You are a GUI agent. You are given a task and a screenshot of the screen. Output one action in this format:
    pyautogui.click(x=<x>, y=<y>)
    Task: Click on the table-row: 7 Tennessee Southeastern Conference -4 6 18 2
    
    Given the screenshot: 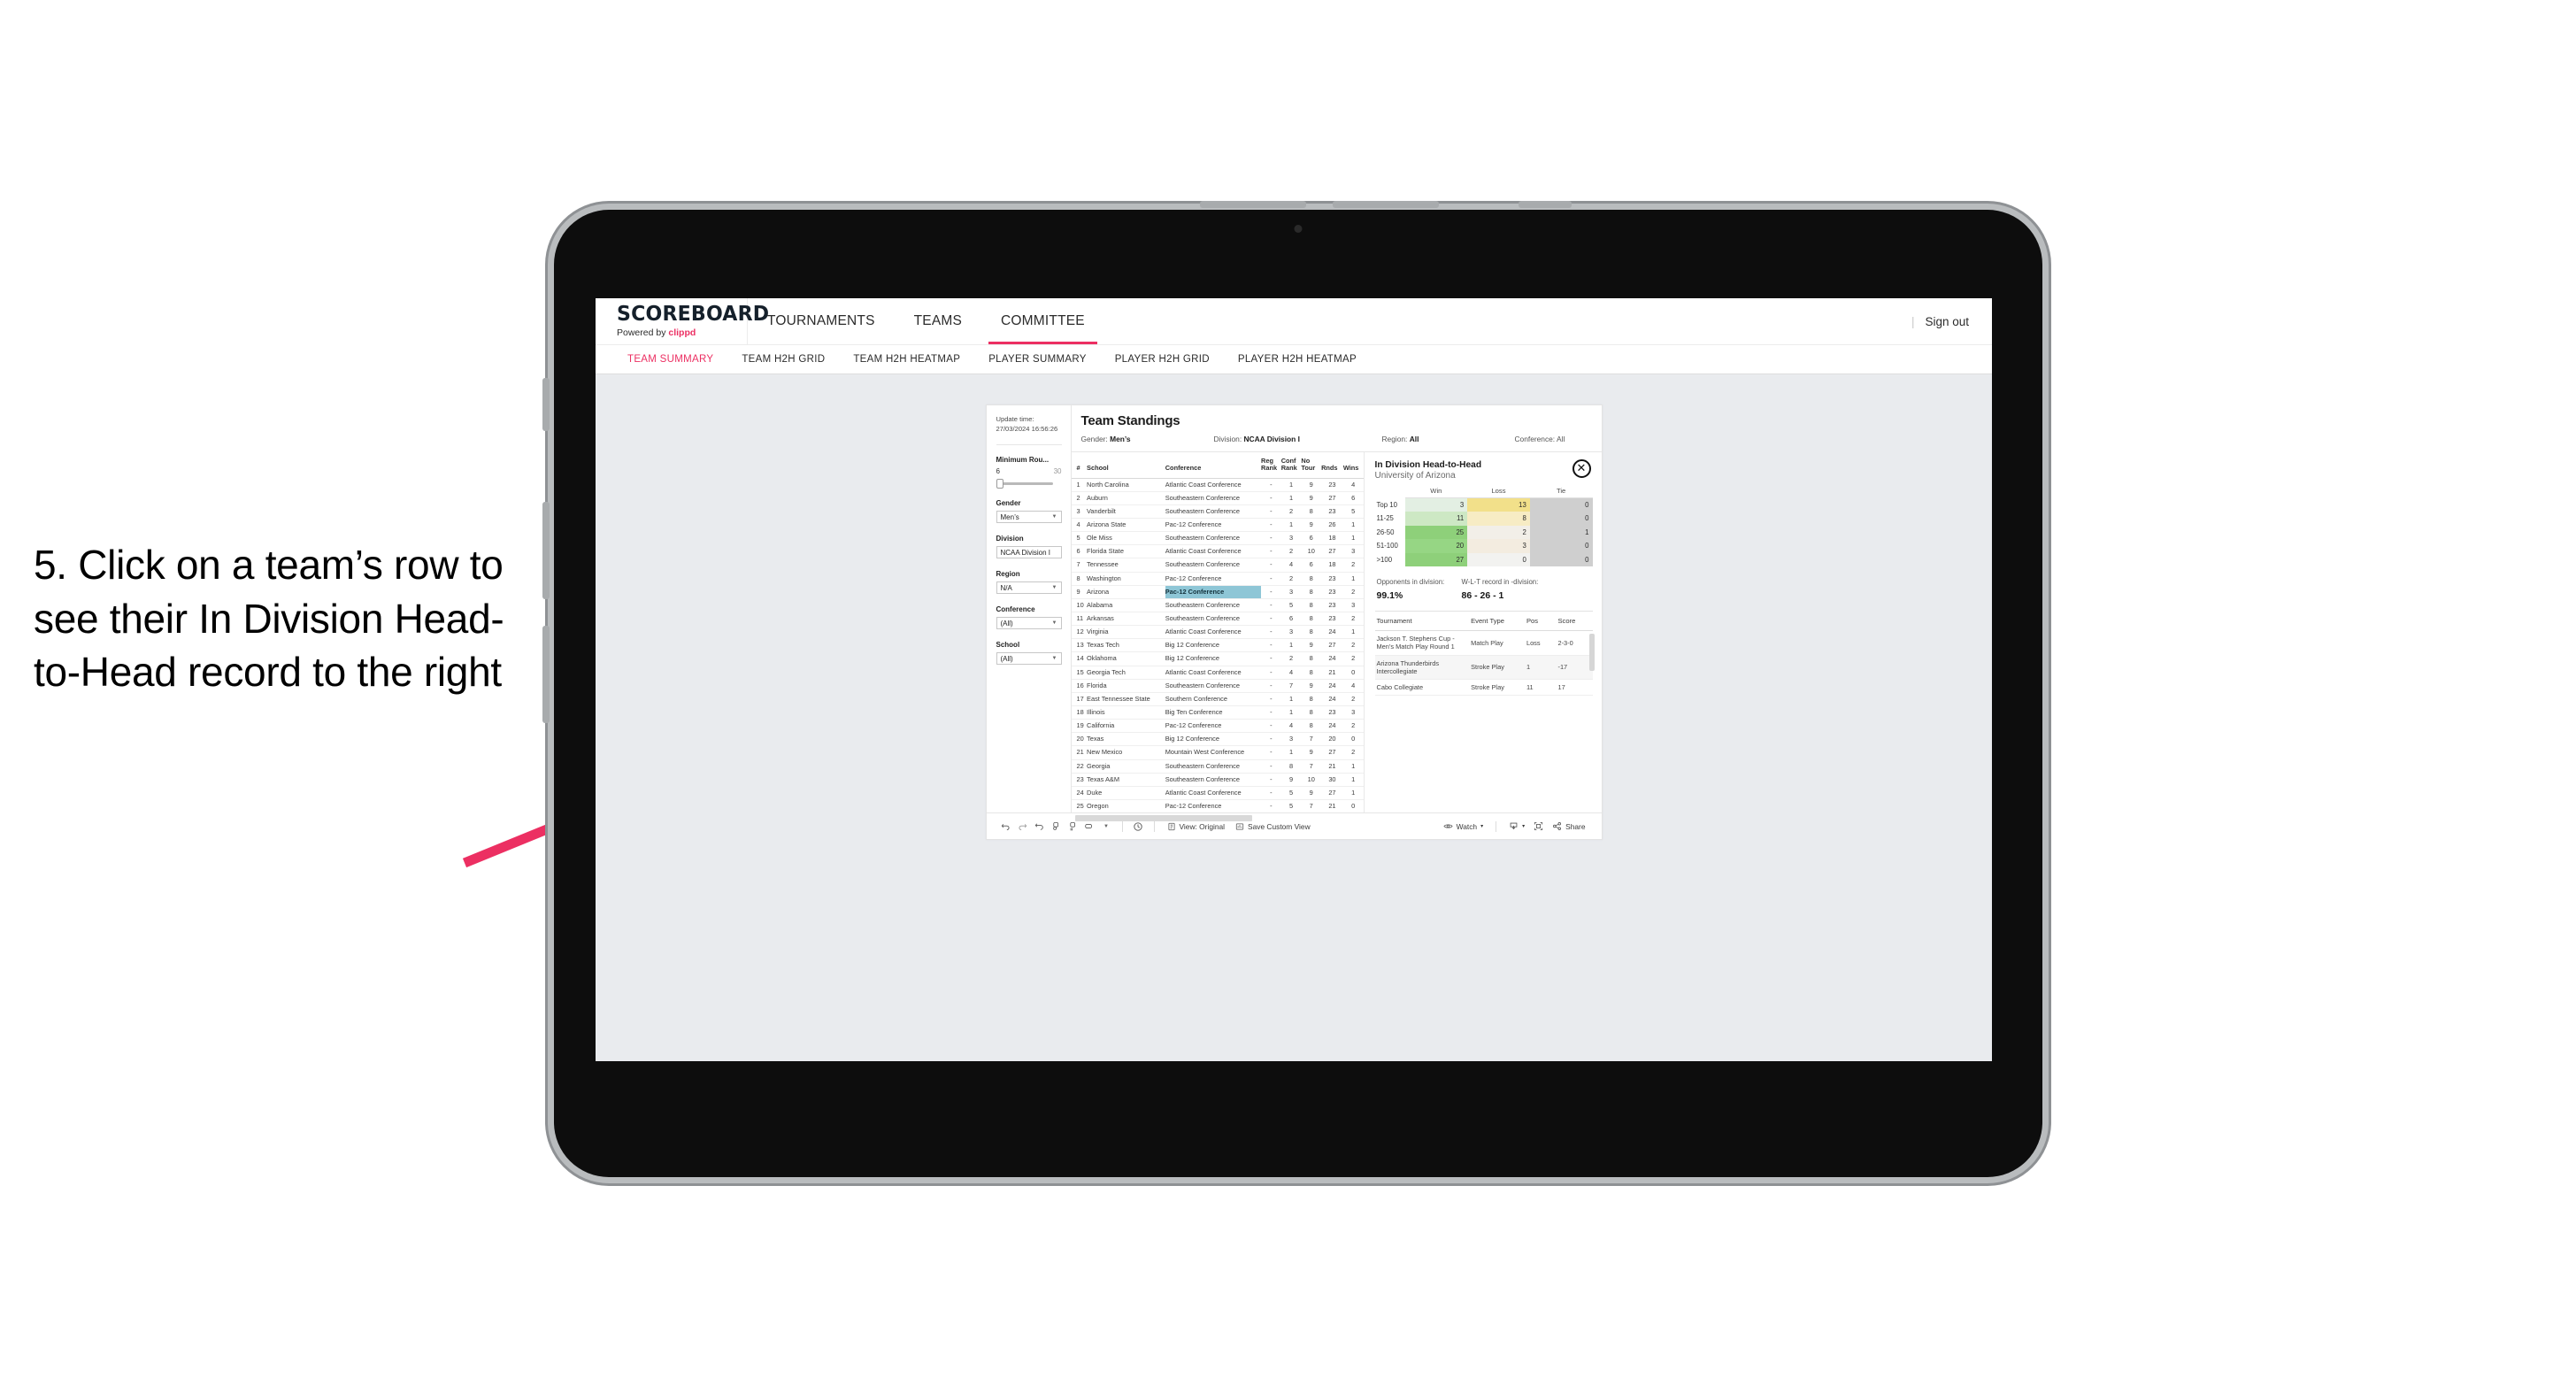 What is the action you would take?
    pyautogui.click(x=1217, y=565)
    